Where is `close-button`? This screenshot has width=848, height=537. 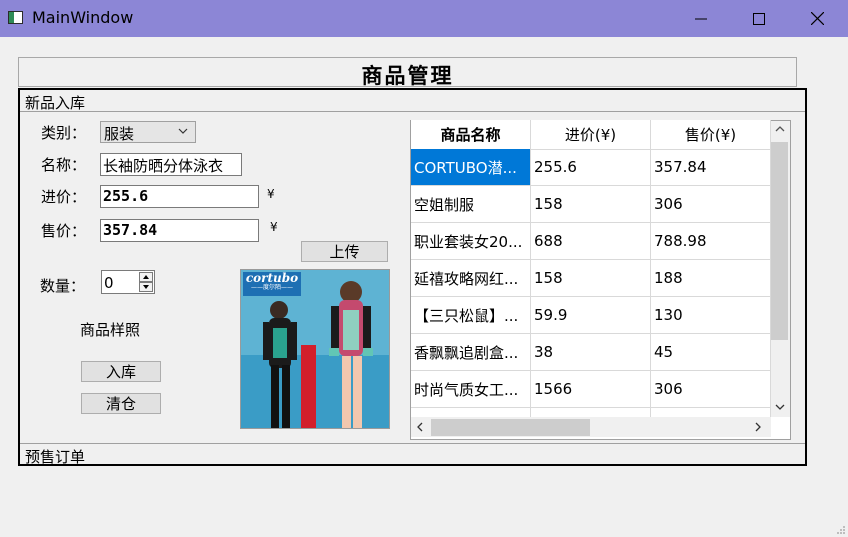
close-button is located at coordinates (817, 18).